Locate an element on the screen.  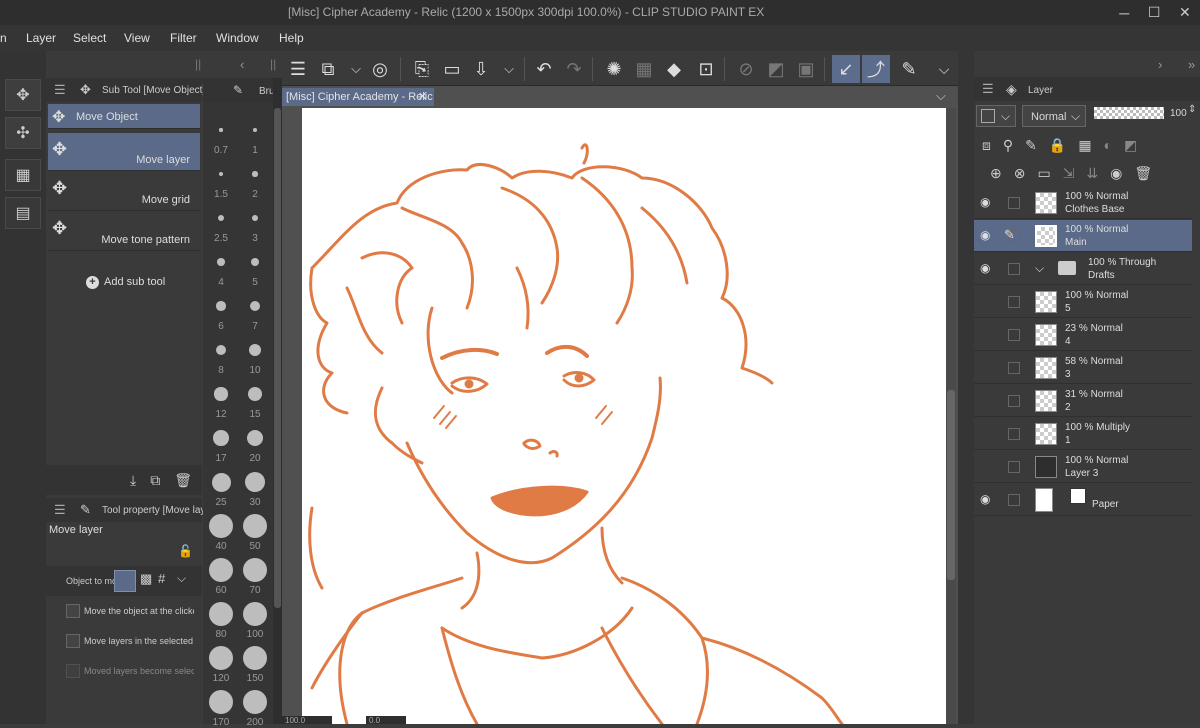
export-icon: ⇩ is located at coordinates (481, 69).